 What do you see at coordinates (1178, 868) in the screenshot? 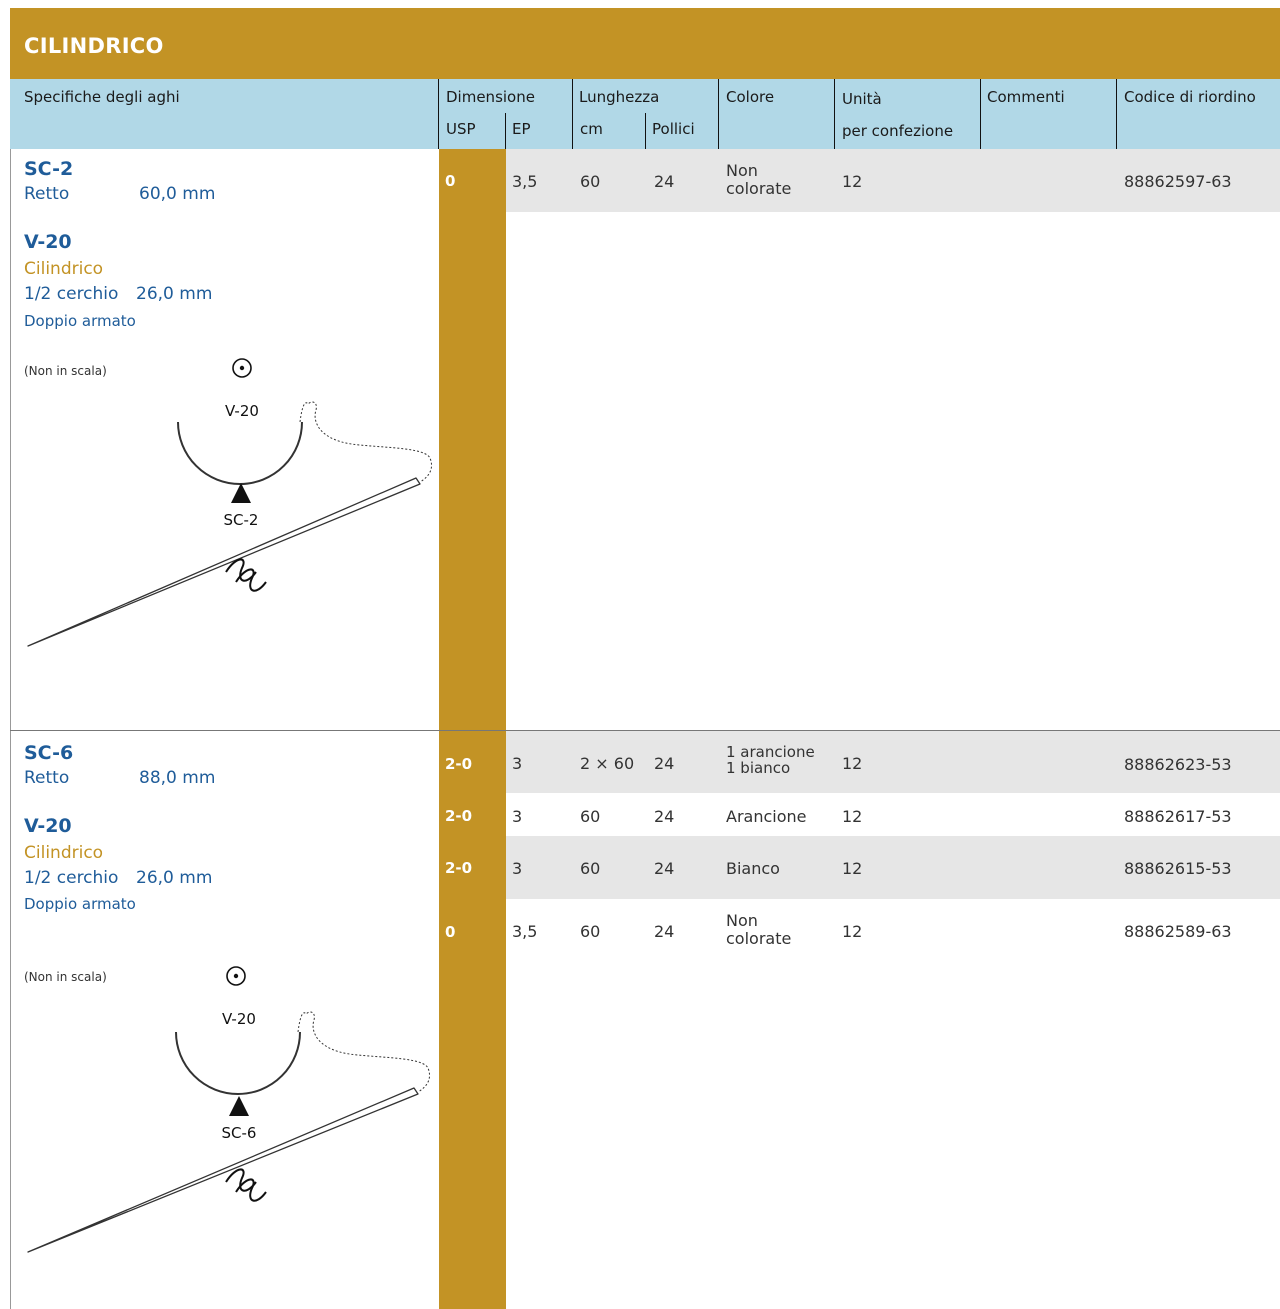
I see `cell-codice: 88862615-53` at bounding box center [1178, 868].